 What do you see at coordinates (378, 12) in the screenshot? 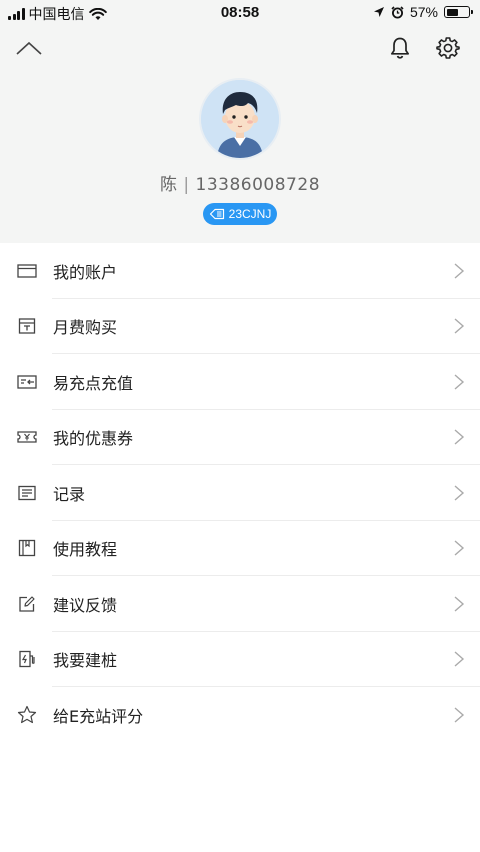
I see `location-arrow-icon` at bounding box center [378, 12].